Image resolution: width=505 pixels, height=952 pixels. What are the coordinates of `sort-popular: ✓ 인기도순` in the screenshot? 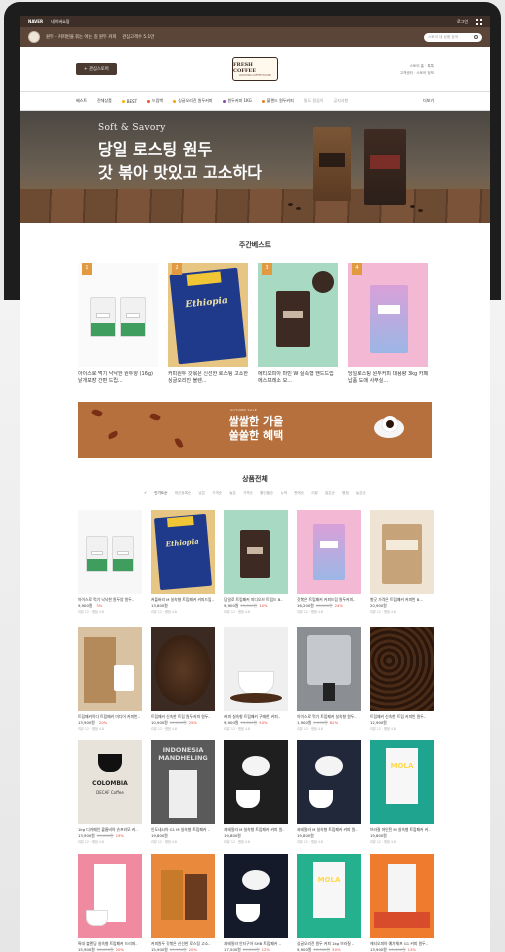 It's located at (155, 493).